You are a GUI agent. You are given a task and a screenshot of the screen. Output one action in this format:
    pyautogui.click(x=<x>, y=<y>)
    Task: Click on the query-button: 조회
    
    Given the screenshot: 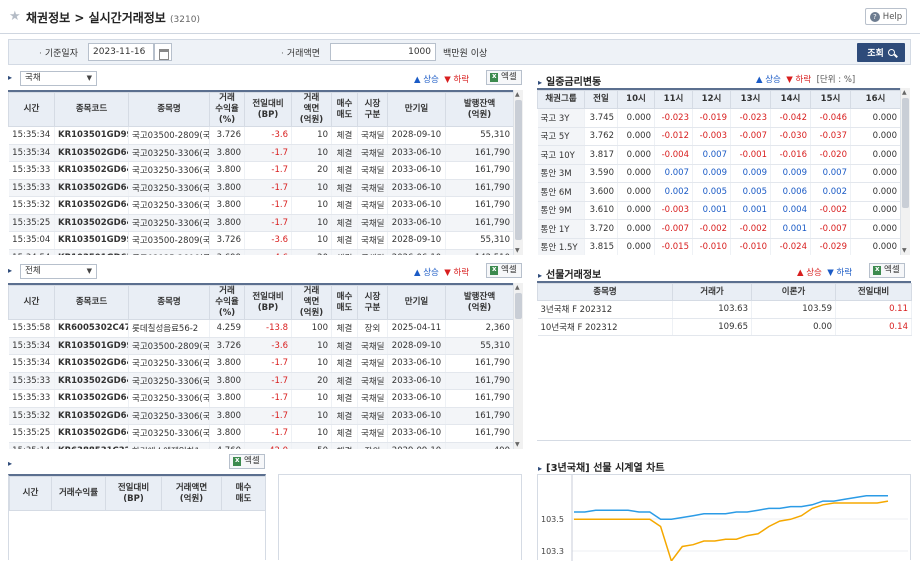 What is the action you would take?
    pyautogui.click(x=881, y=52)
    